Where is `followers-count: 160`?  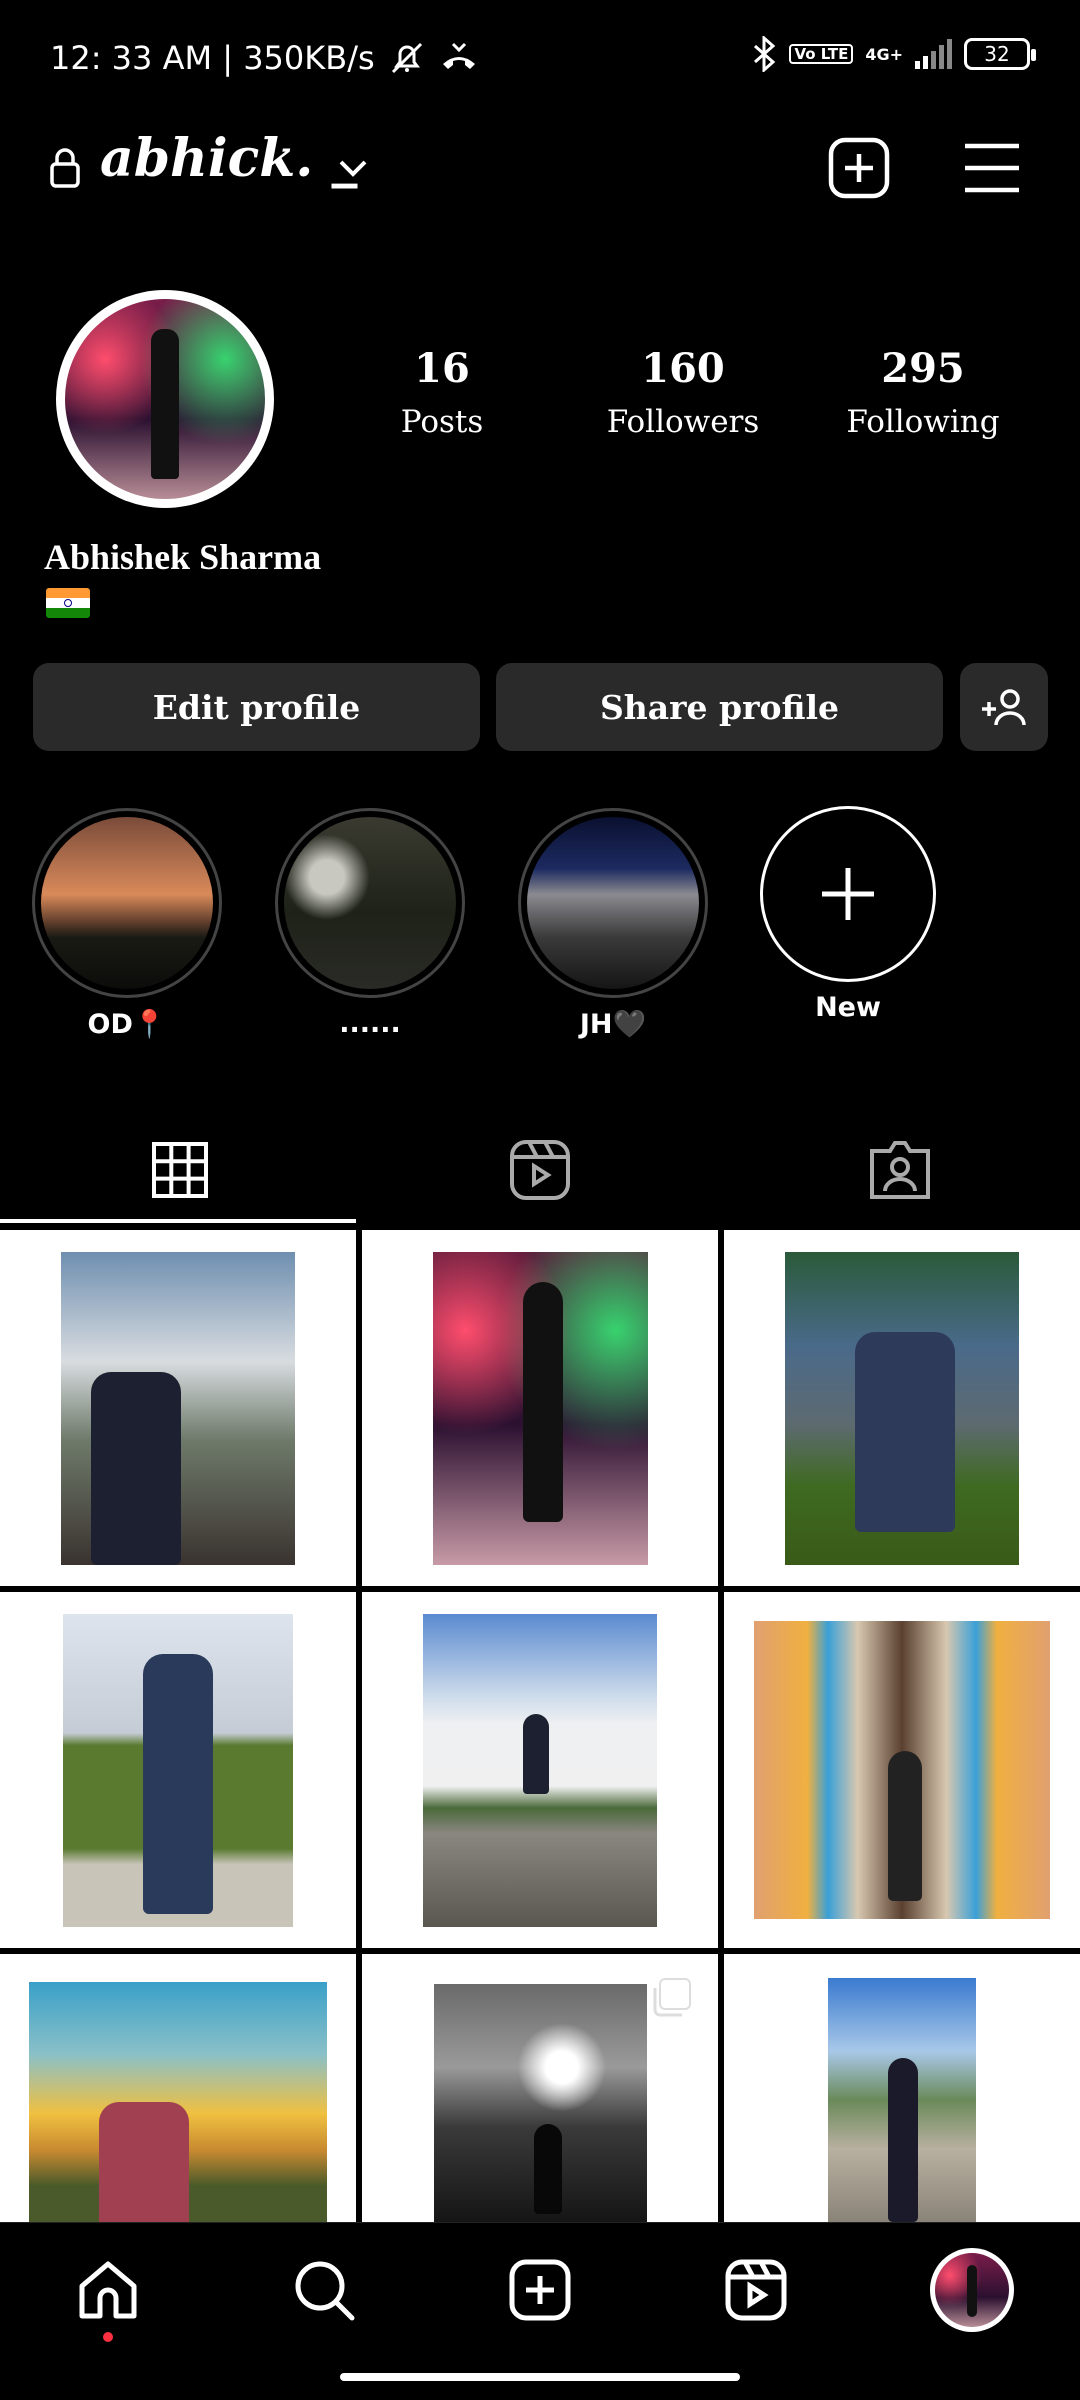
followers-count: 160 is located at coordinates (683, 368).